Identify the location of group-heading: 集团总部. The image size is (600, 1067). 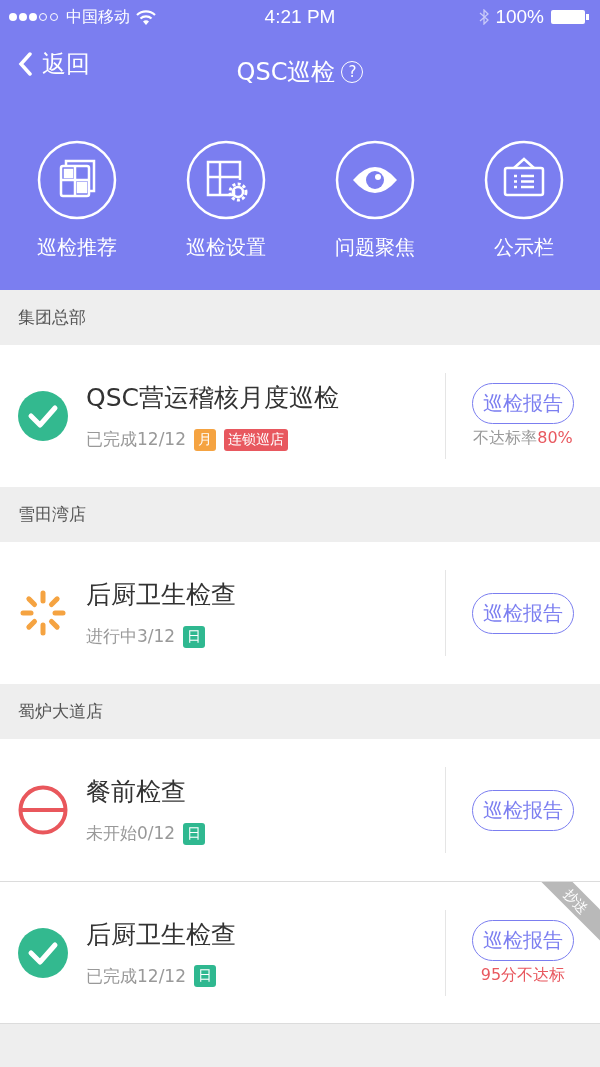
(52, 317).